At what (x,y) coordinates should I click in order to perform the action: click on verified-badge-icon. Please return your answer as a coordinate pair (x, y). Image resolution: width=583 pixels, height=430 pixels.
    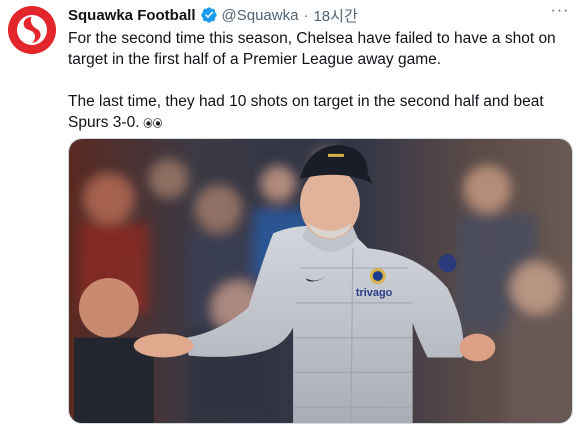
    Looking at the image, I should click on (209, 15).